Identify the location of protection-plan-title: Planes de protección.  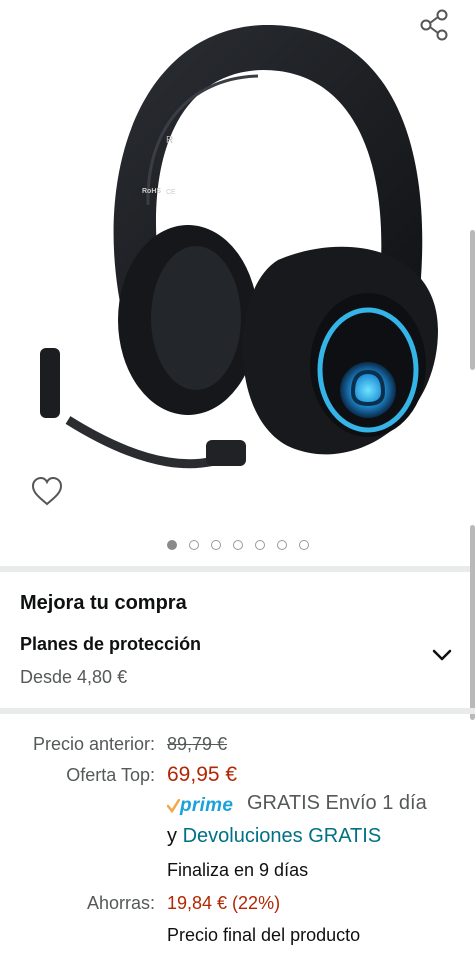
(111, 644).